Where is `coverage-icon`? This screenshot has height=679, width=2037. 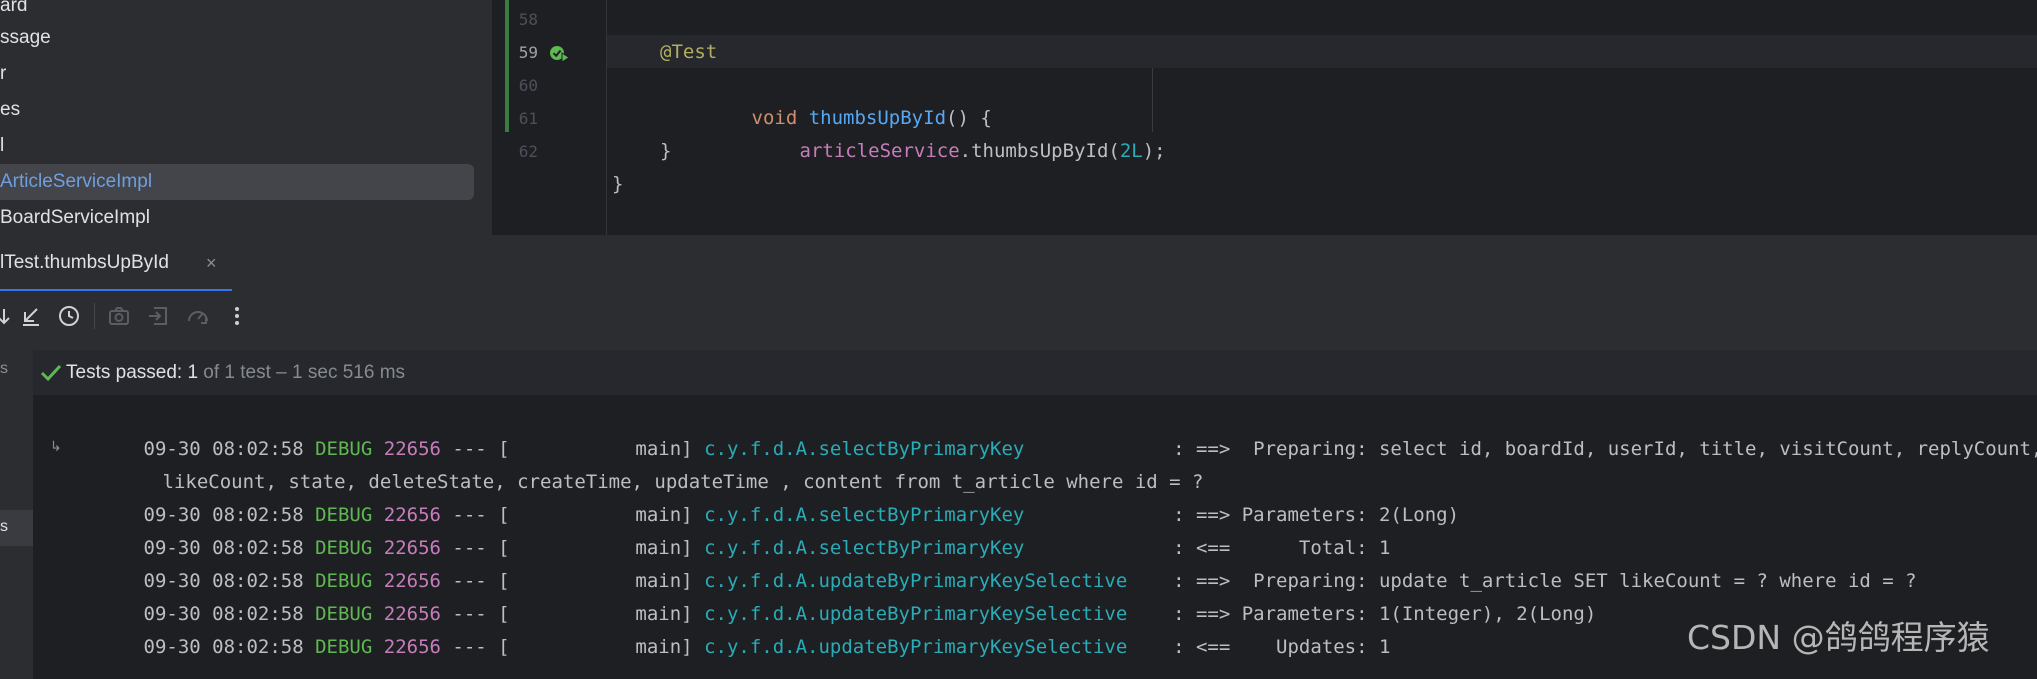
coverage-icon is located at coordinates (198, 316).